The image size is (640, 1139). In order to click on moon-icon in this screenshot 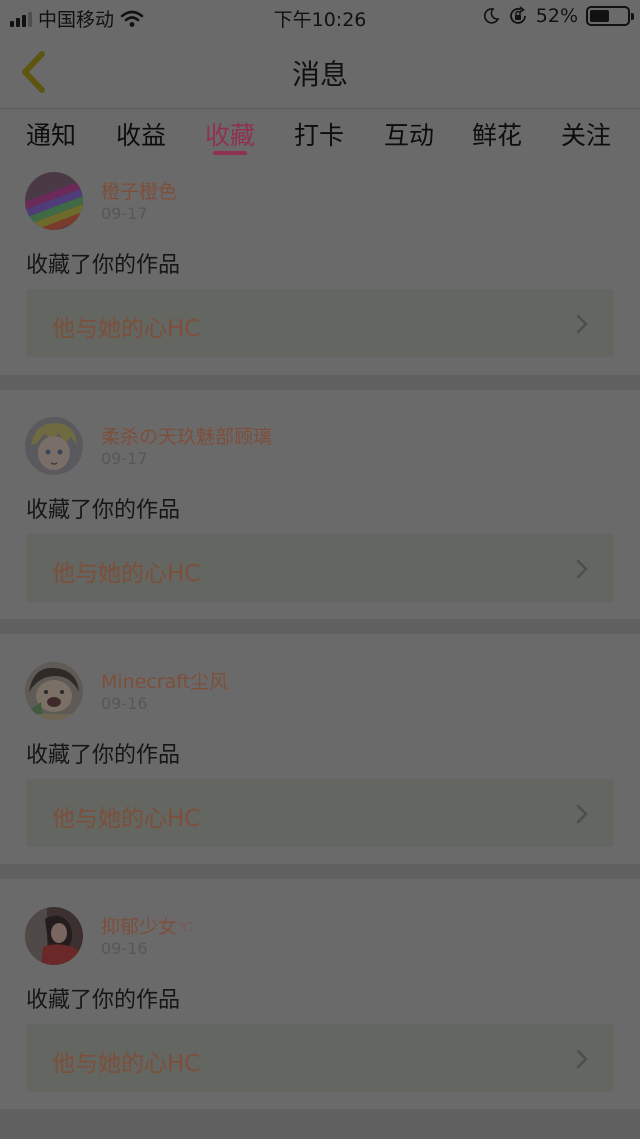, I will do `click(491, 16)`.